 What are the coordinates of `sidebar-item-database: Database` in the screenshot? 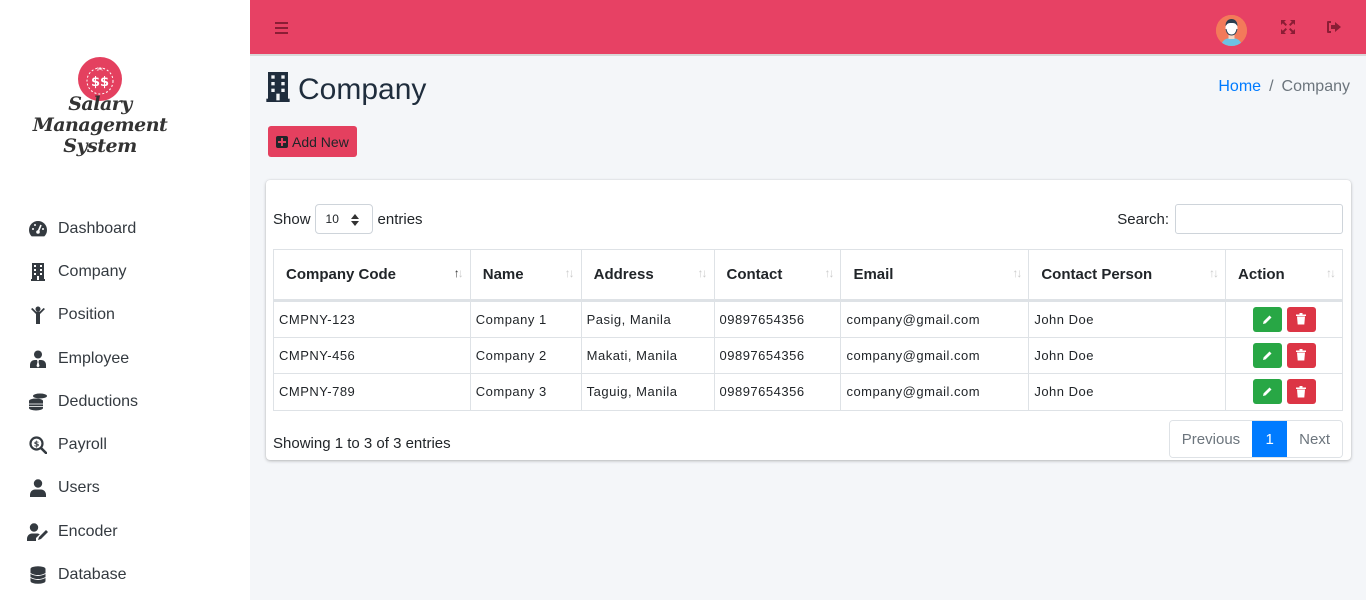 It's located at (125, 574).